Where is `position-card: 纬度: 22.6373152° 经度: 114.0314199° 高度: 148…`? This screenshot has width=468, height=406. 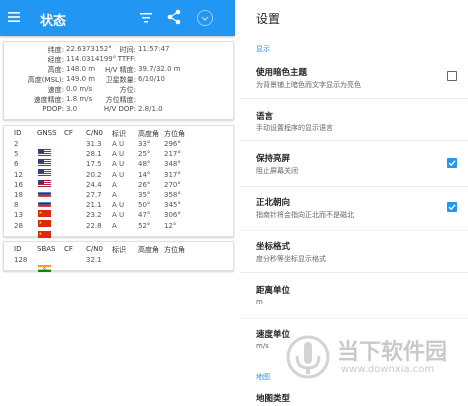 position-card: 纬度: 22.6373152° 经度: 114.0314199° 高度: 148… is located at coordinates (118, 80).